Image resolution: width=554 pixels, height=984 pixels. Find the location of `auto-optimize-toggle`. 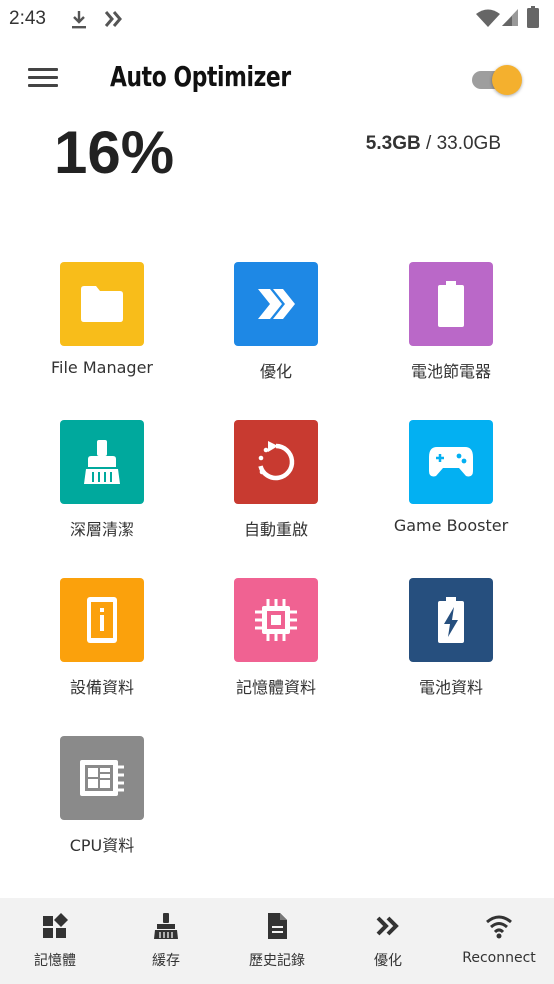

auto-optimize-toggle is located at coordinates (497, 80).